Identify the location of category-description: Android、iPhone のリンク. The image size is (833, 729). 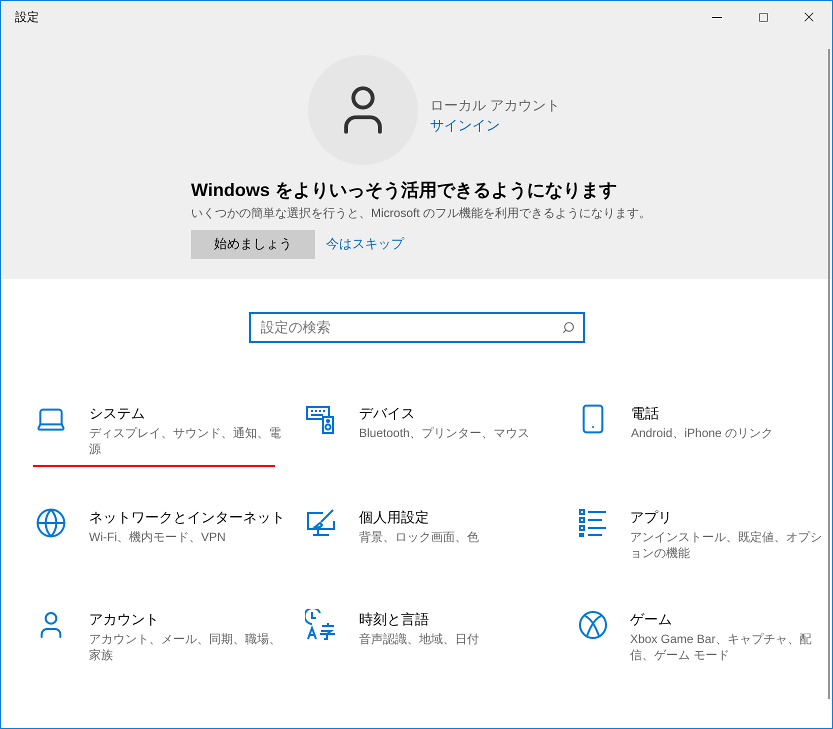
(702, 432).